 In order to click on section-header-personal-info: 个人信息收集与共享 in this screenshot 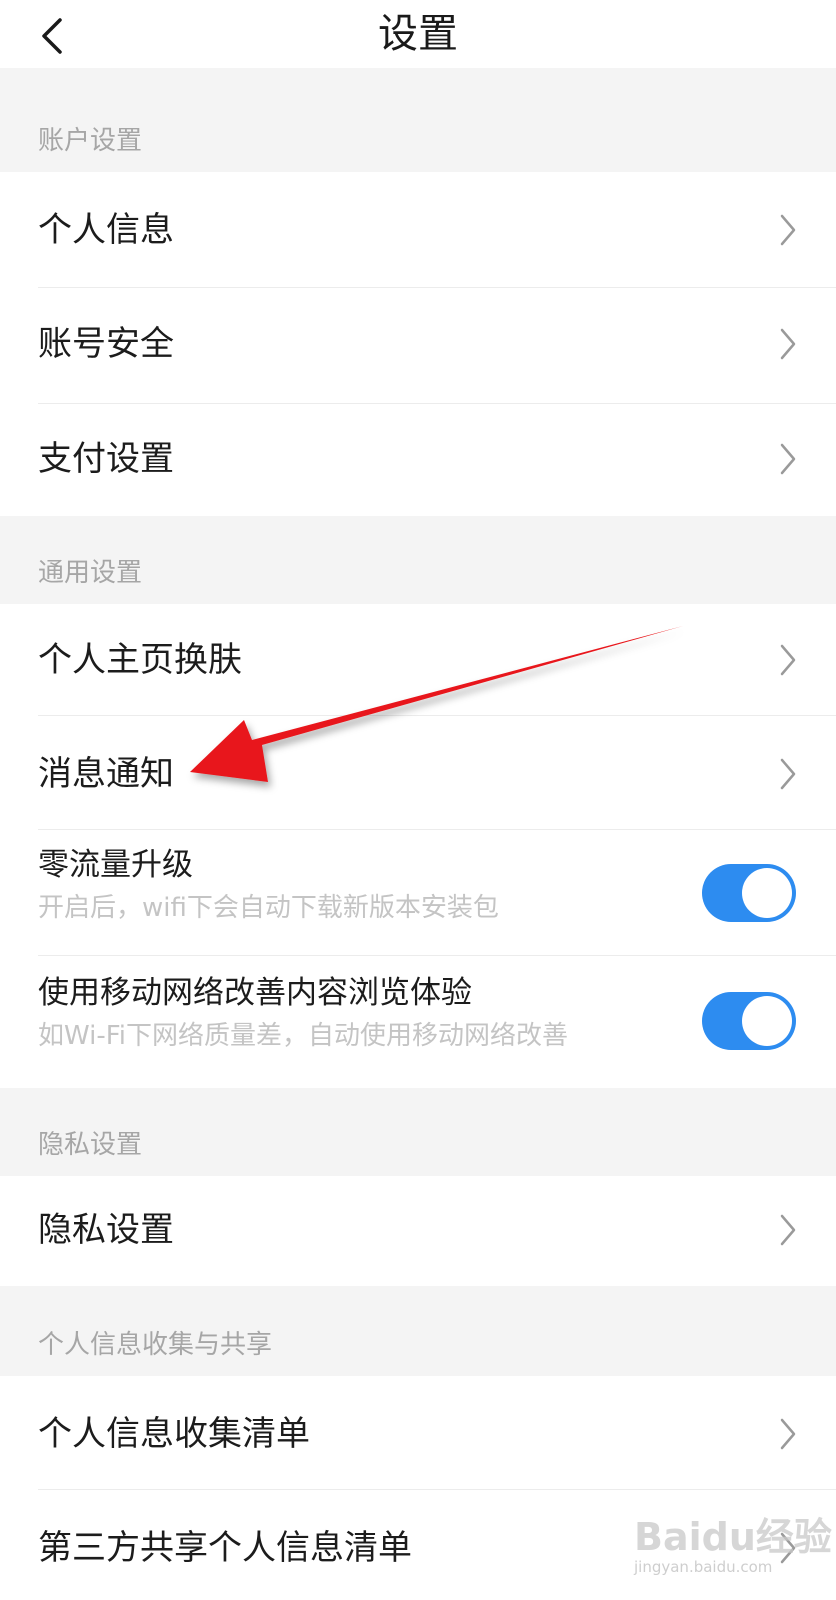, I will do `click(155, 1344)`.